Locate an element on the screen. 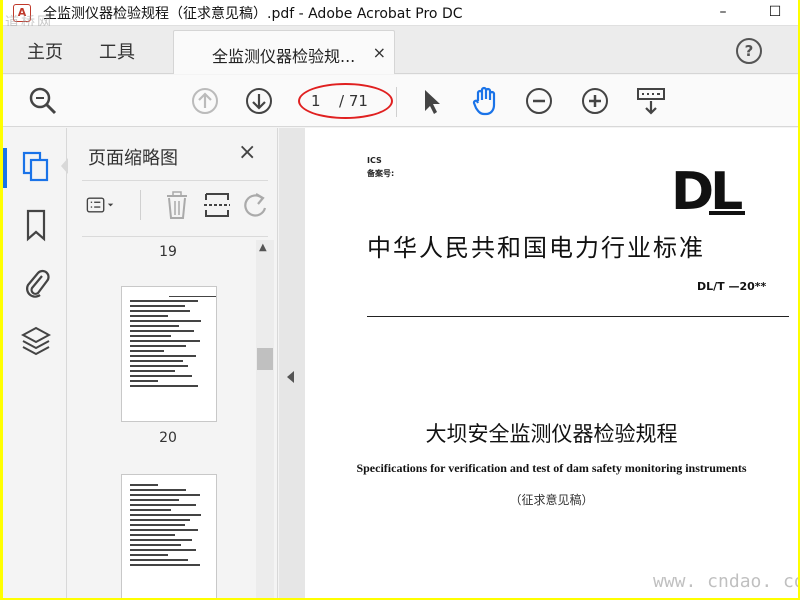  doc-beian: 备案号: is located at coordinates (381, 173).